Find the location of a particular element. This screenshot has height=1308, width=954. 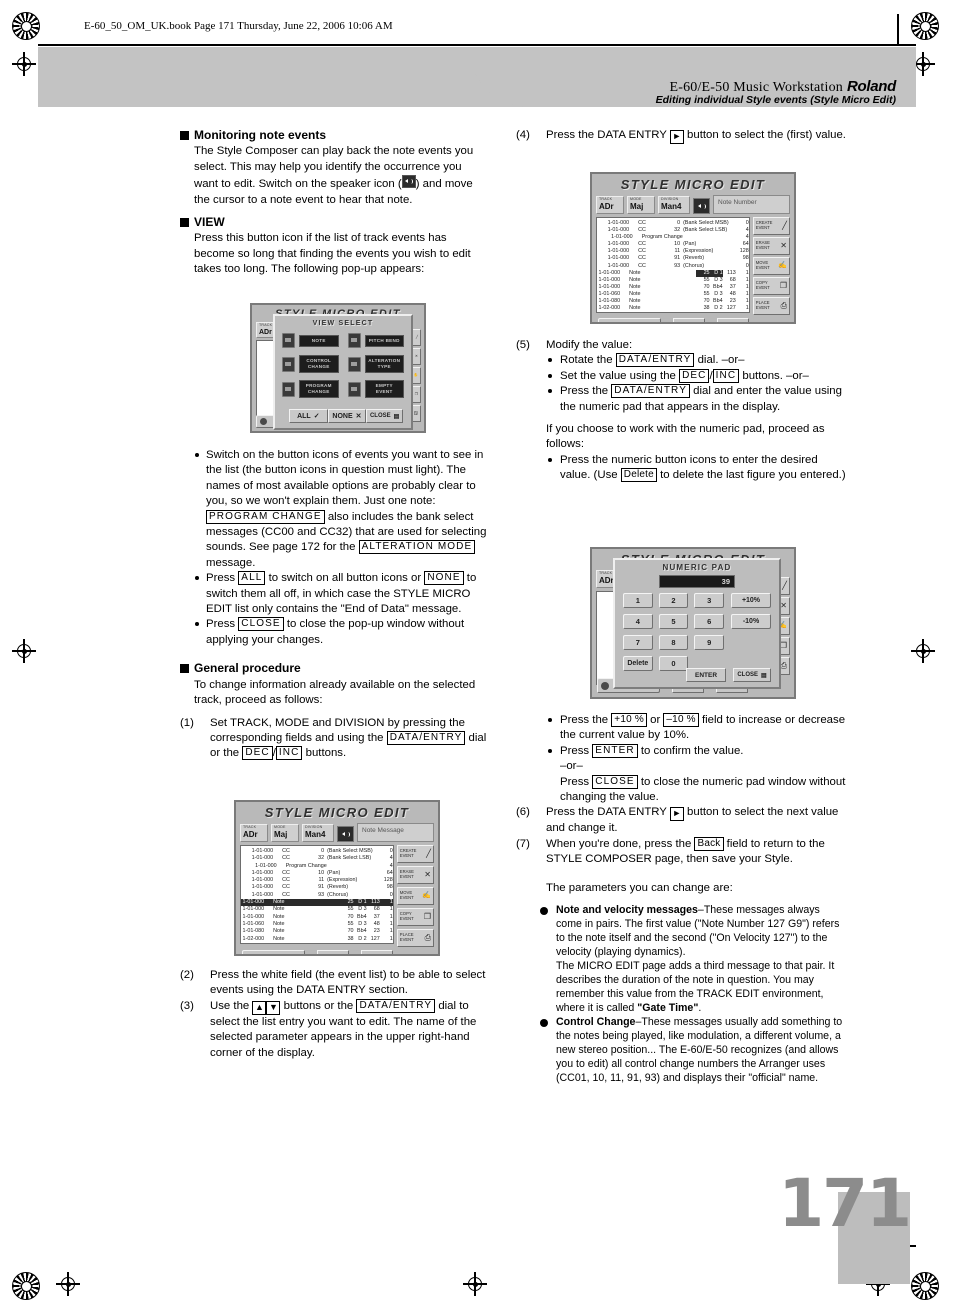

all-button: ALL ✓ is located at coordinates (308, 416).